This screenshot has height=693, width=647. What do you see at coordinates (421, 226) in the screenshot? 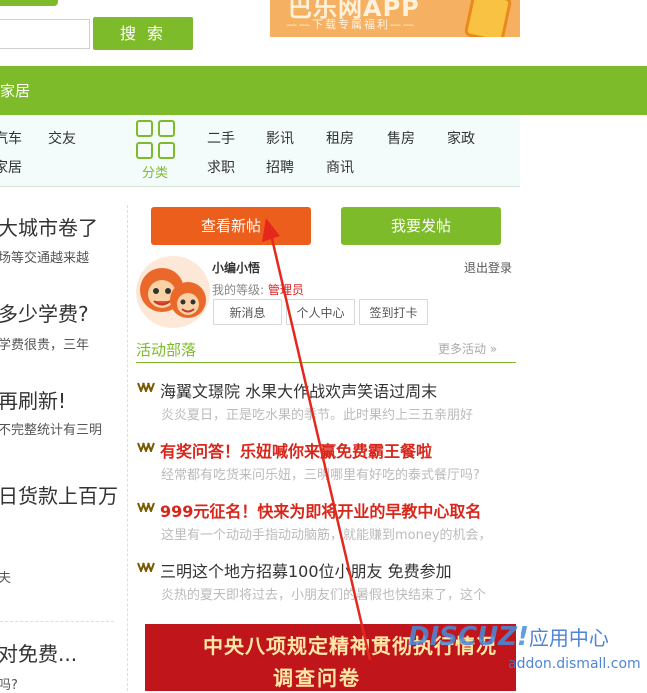
I see `new-post-button: 我要发帖` at bounding box center [421, 226].